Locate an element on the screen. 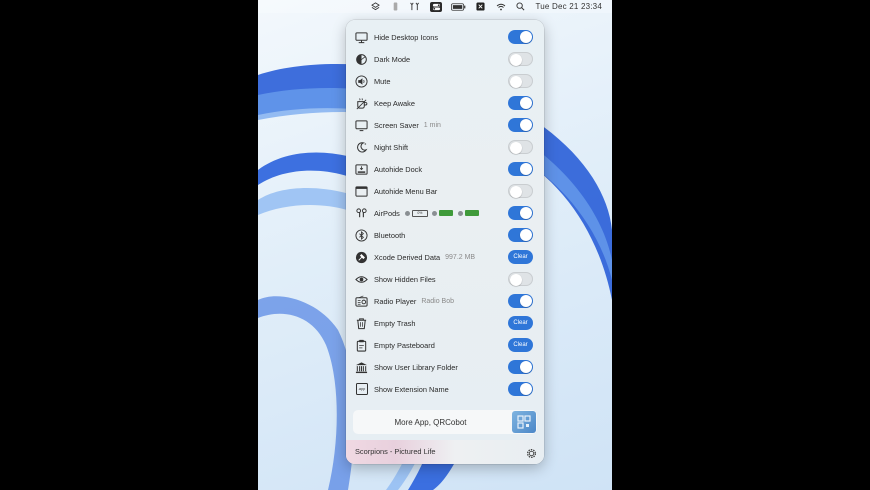 The width and height of the screenshot is (870, 490). row-label: Autohide Dock is located at coordinates (398, 169).